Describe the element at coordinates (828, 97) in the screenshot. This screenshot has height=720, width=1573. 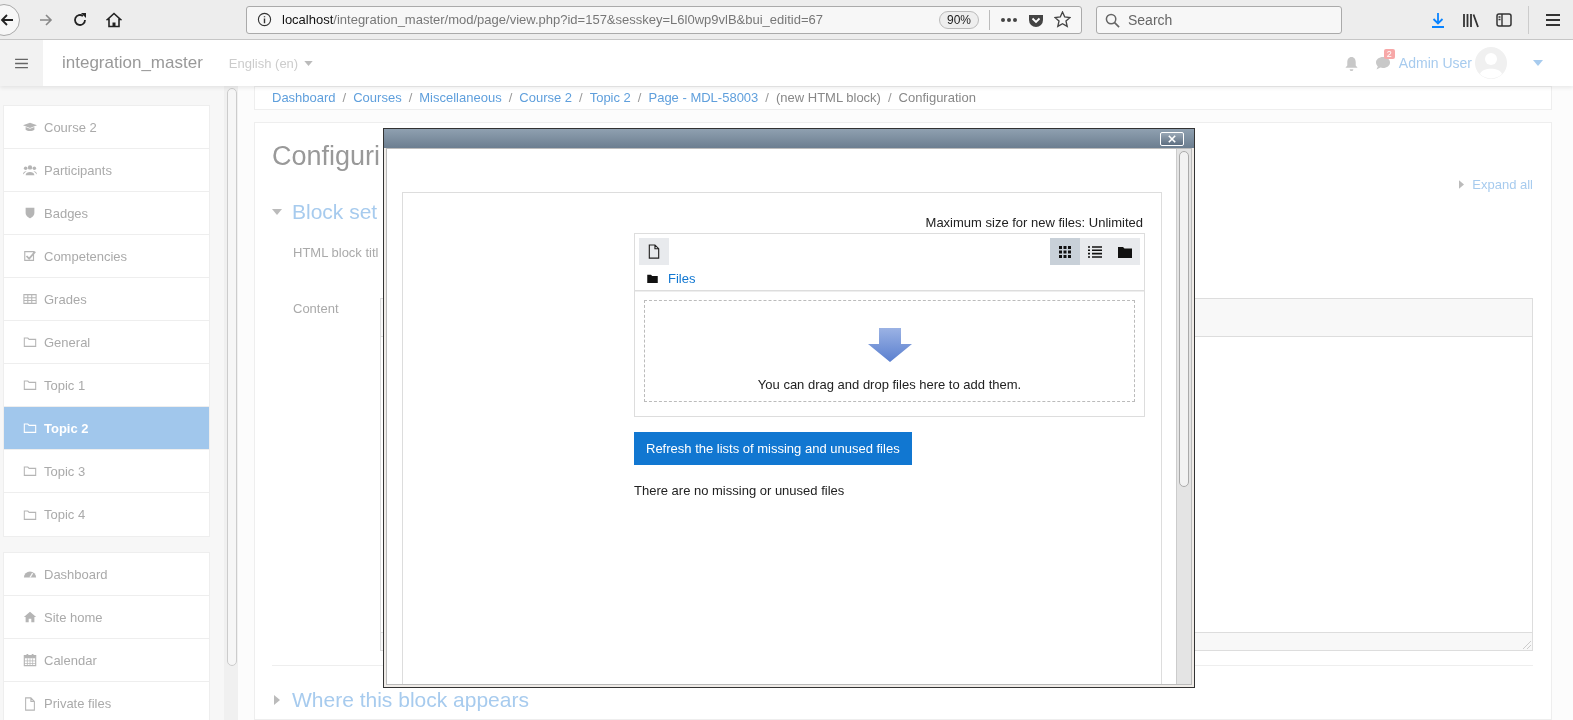
I see `breadcrumb-item: (new HTML block)` at that location.